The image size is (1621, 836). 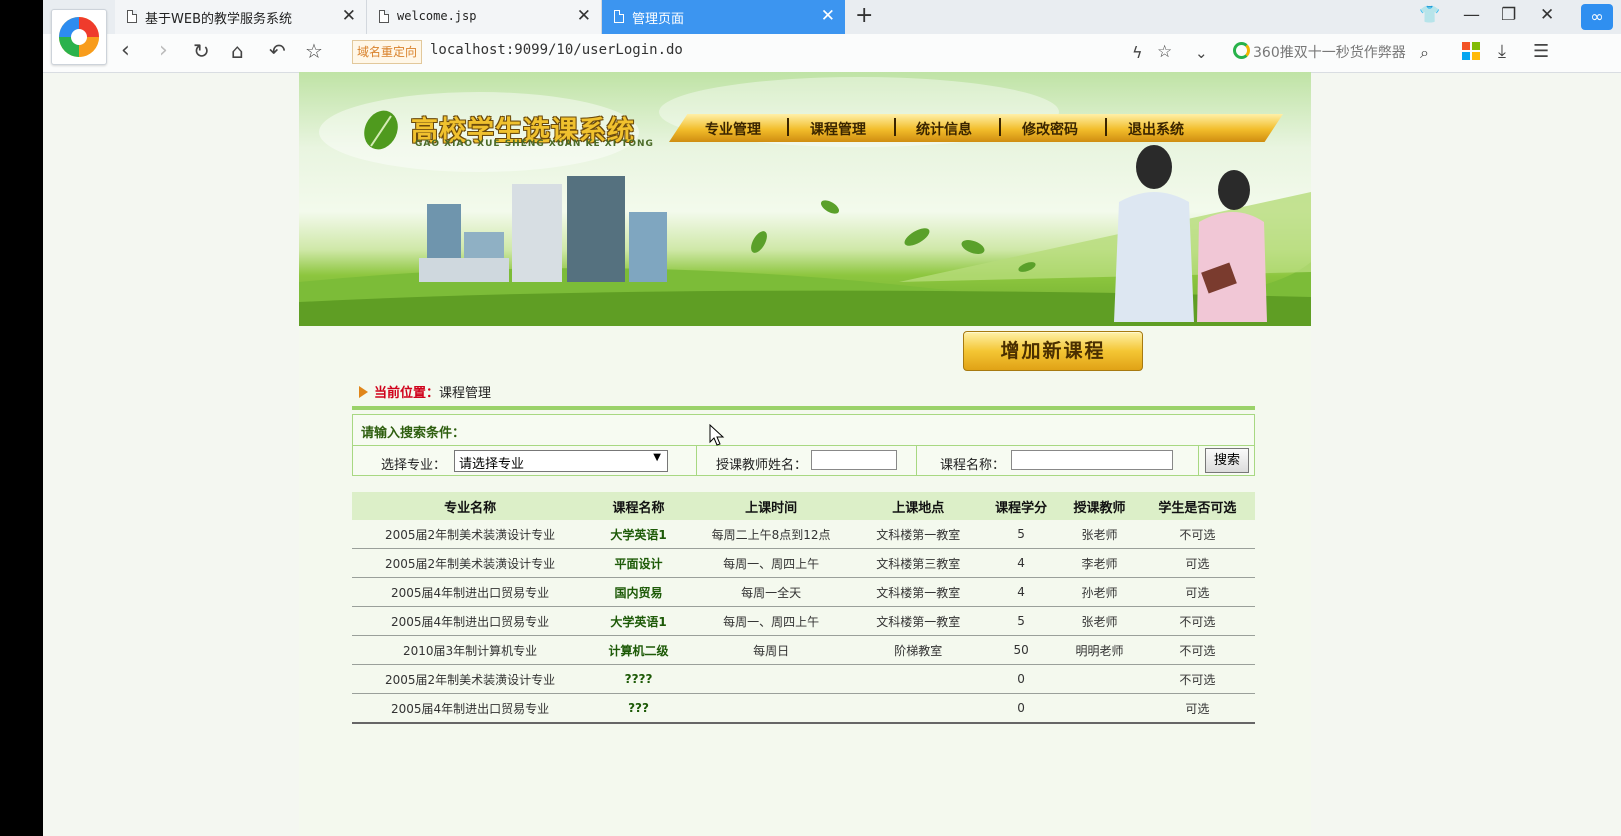 What do you see at coordinates (125, 50) in the screenshot?
I see `back-icon: ‹` at bounding box center [125, 50].